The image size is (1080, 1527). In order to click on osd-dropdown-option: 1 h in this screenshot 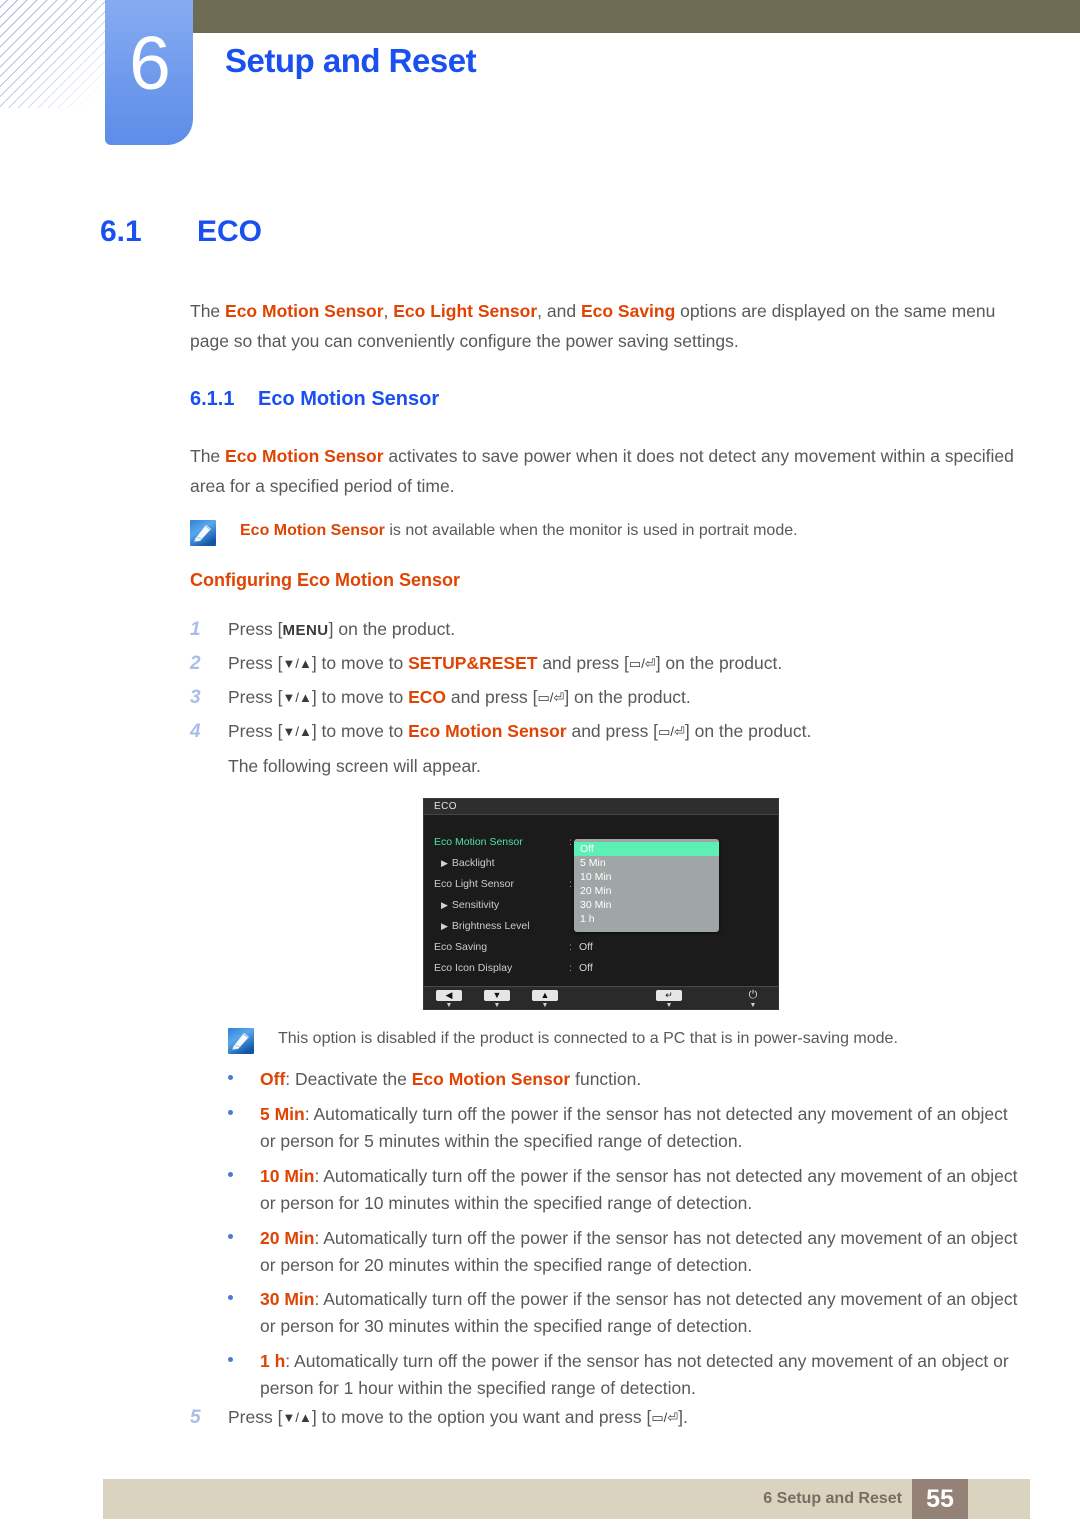, I will do `click(646, 919)`.